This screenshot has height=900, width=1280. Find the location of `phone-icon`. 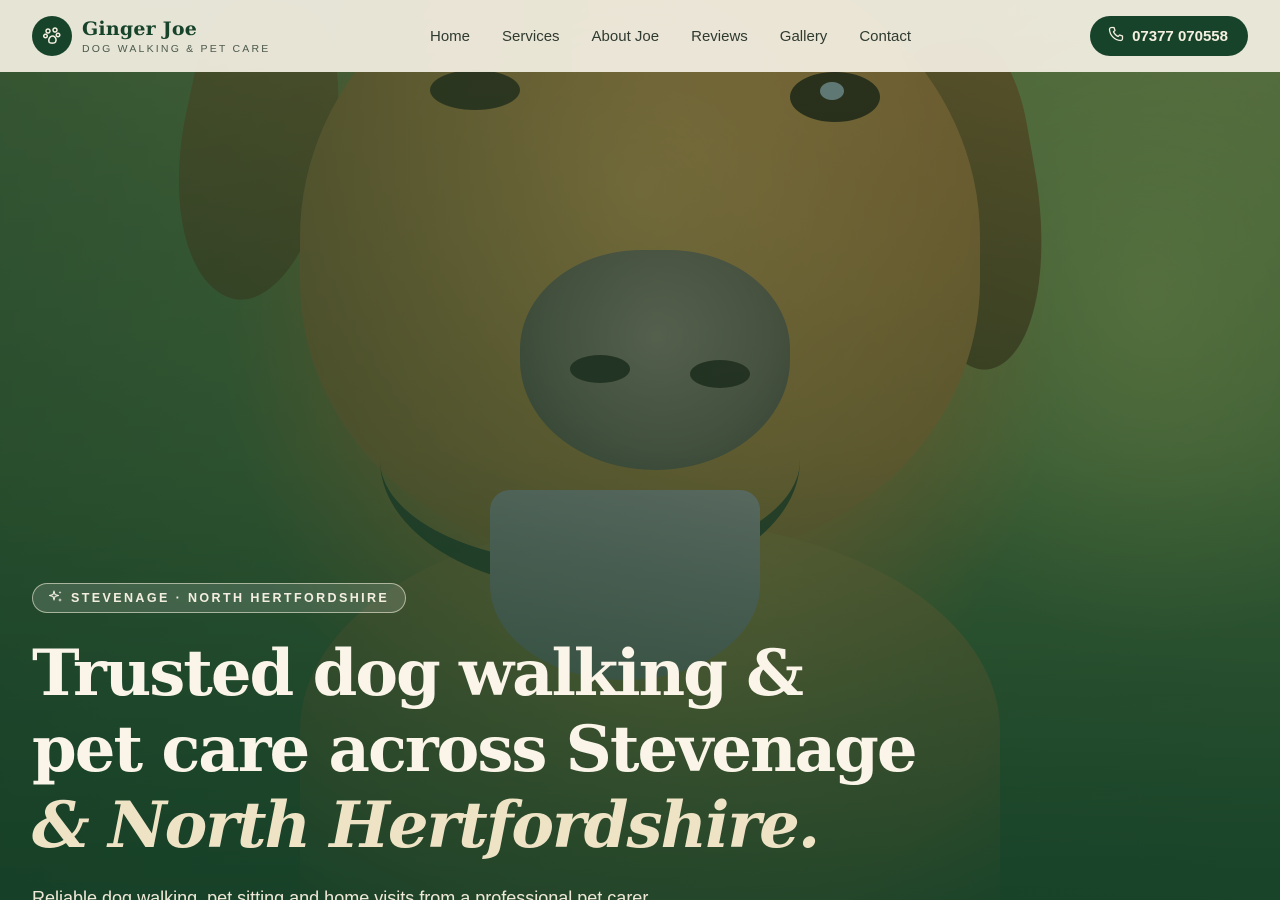

phone-icon is located at coordinates (1116, 36).